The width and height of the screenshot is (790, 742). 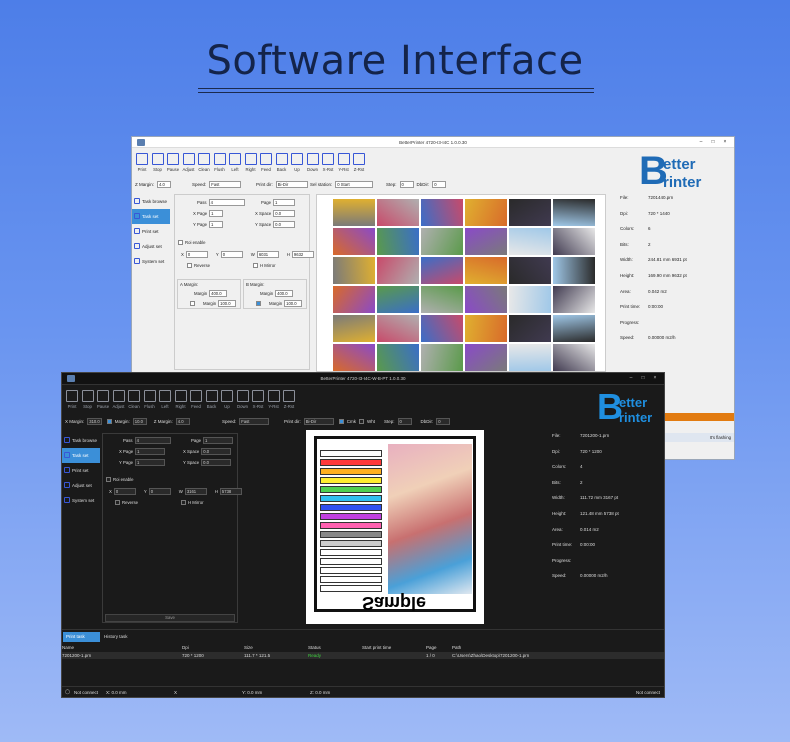 What do you see at coordinates (442, 212) in the screenshot?
I see `preview-thumbnail` at bounding box center [442, 212].